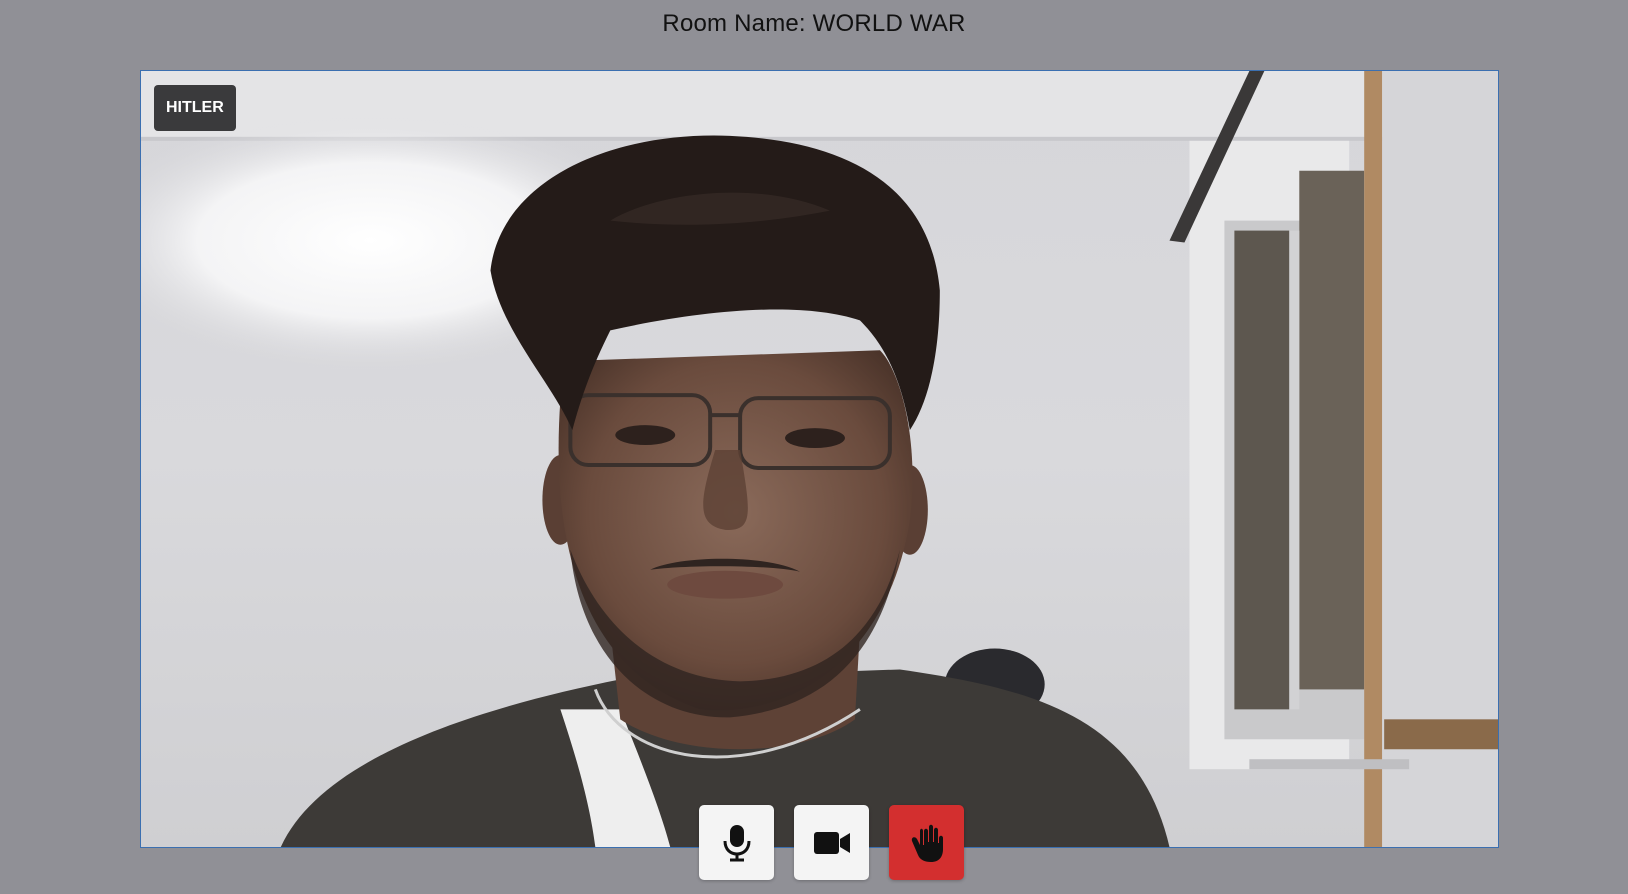  I want to click on hand-icon, so click(927, 843).